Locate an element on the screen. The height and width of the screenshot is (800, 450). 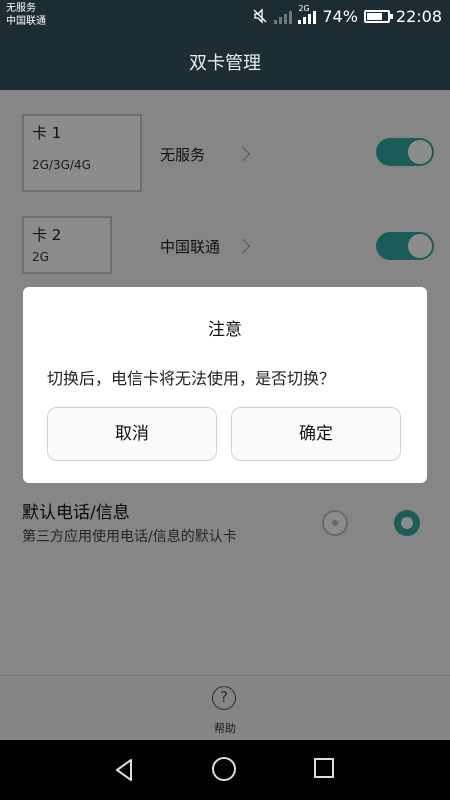
back-icon is located at coordinates (125, 770).